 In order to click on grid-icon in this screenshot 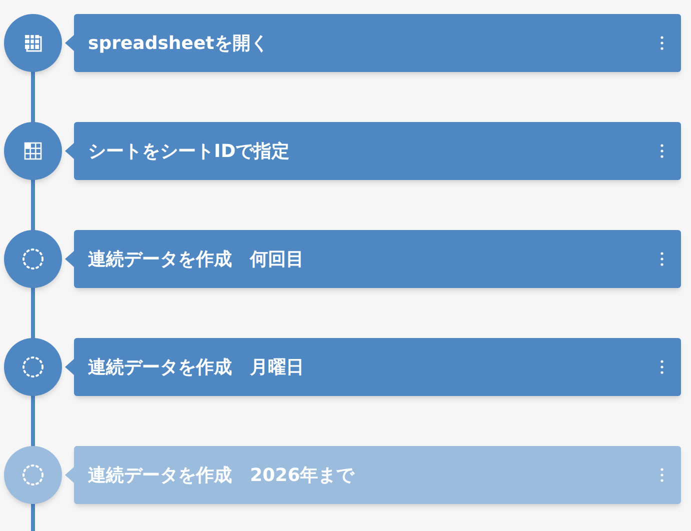, I will do `click(33, 151)`.